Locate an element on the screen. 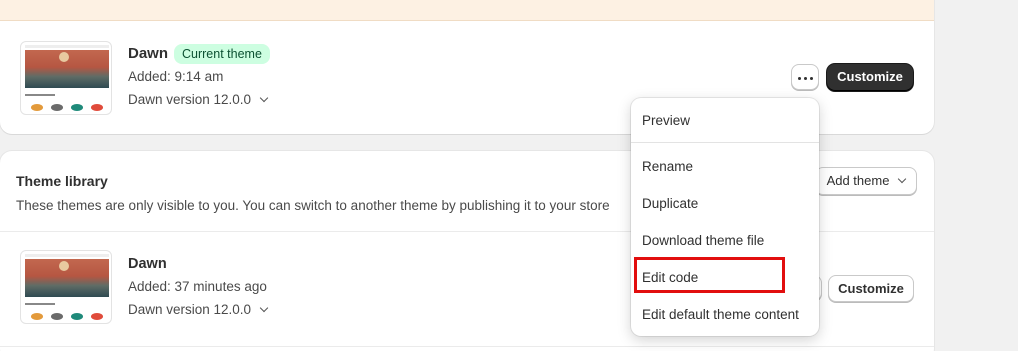 The height and width of the screenshot is (351, 1018). menu-item-rename: Rename is located at coordinates (667, 166).